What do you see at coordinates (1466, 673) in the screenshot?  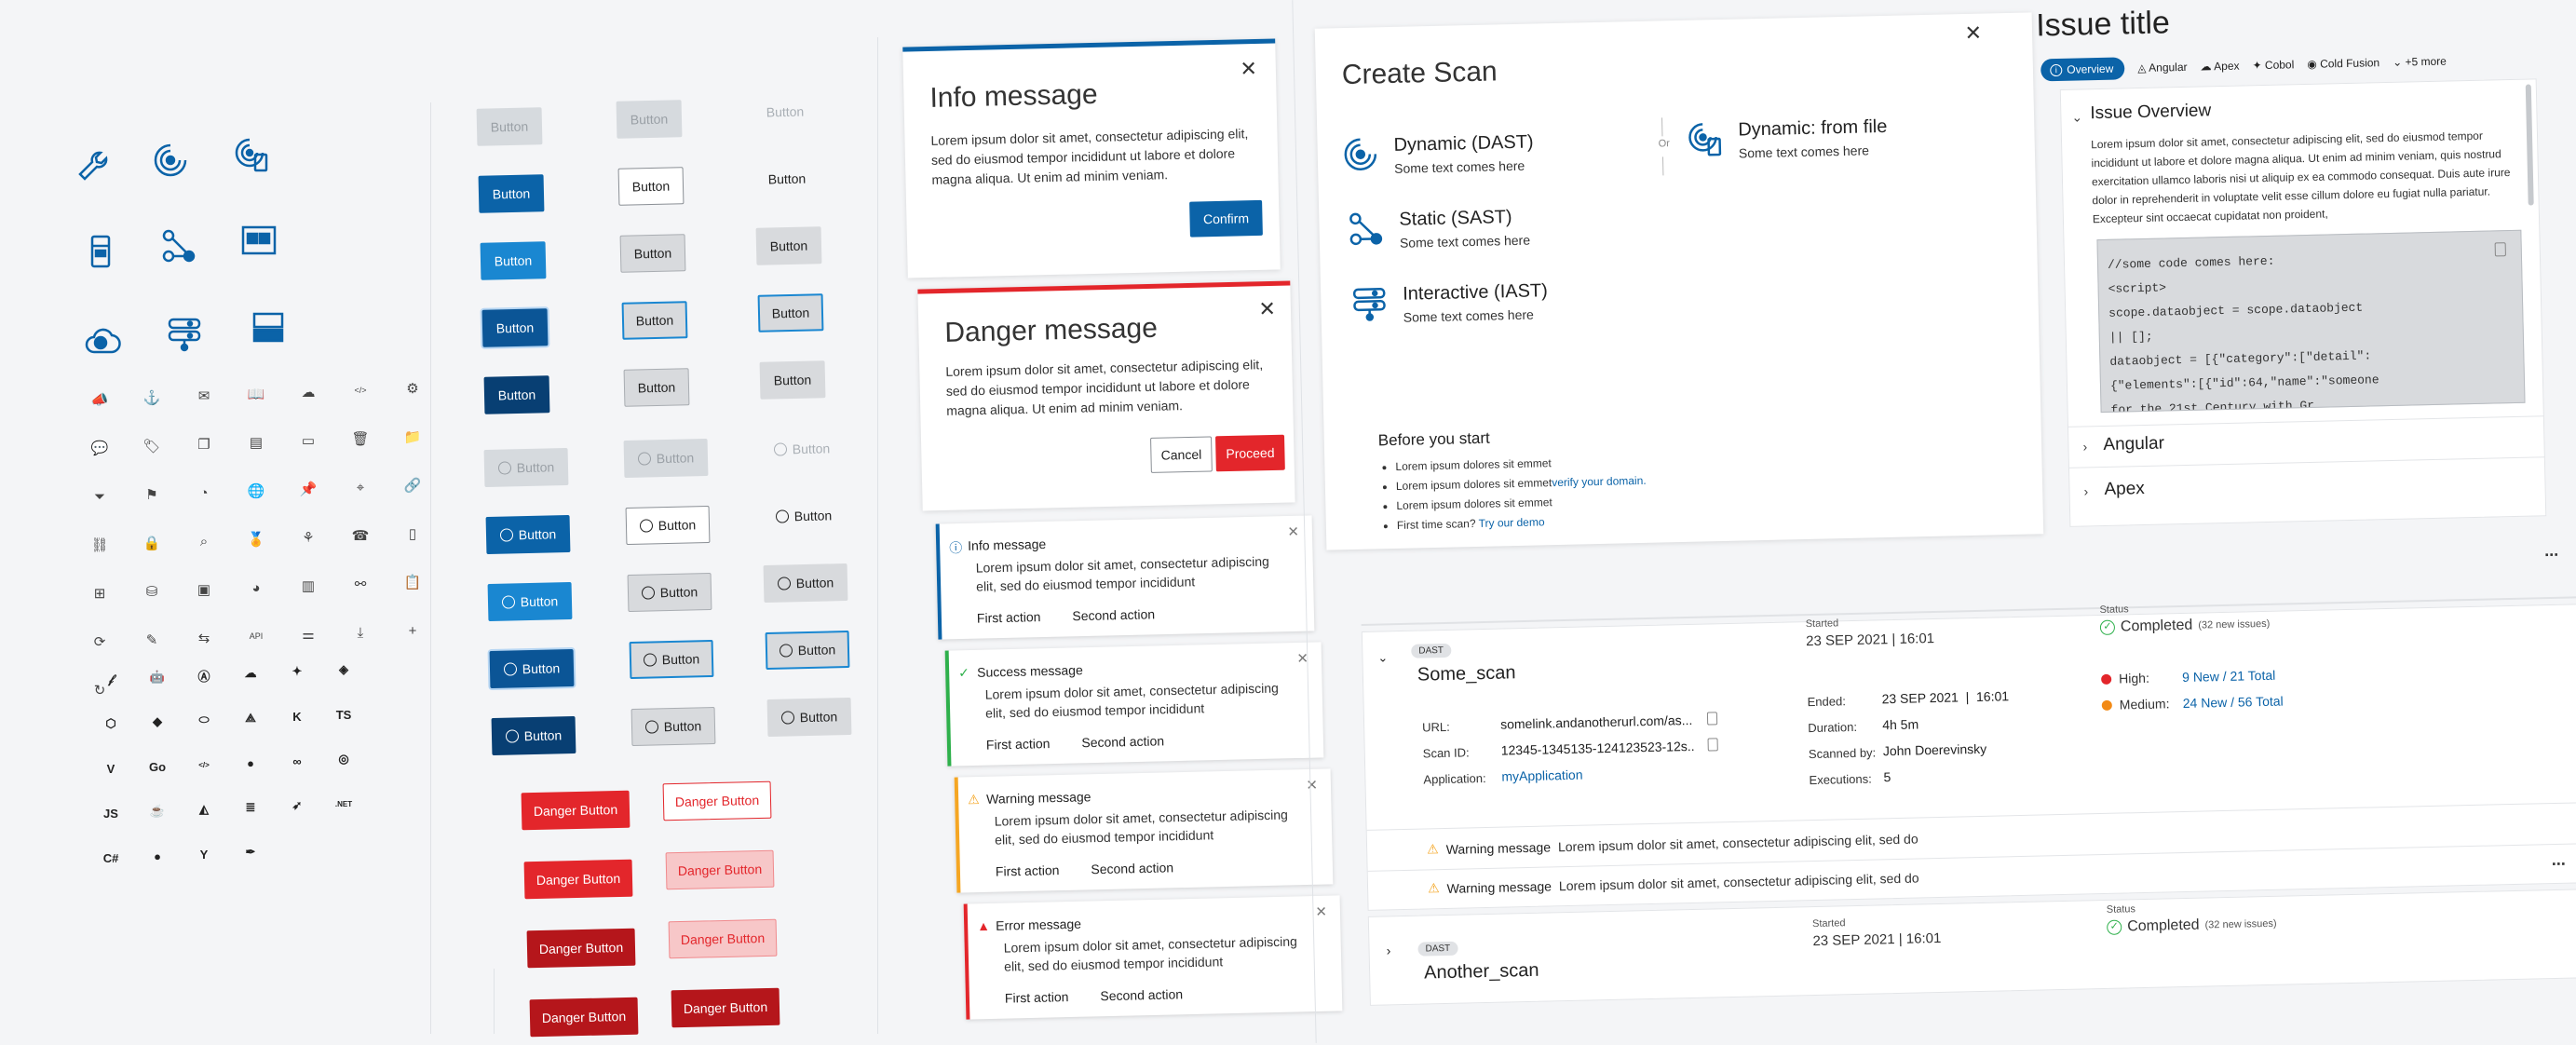 I see `scan-name: Some_scan` at bounding box center [1466, 673].